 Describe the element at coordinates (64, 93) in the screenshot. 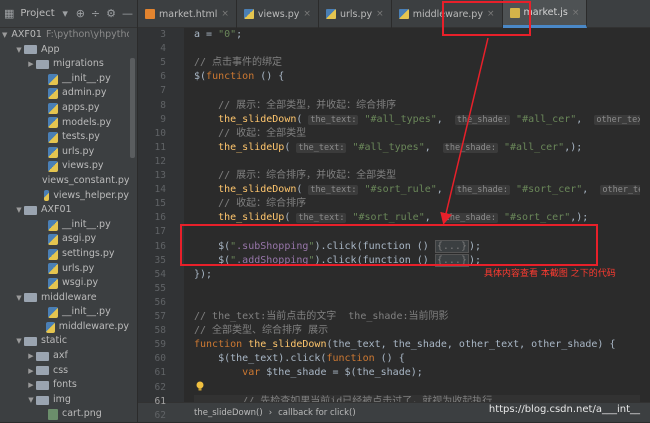

I see `tree-file: admin.py` at that location.